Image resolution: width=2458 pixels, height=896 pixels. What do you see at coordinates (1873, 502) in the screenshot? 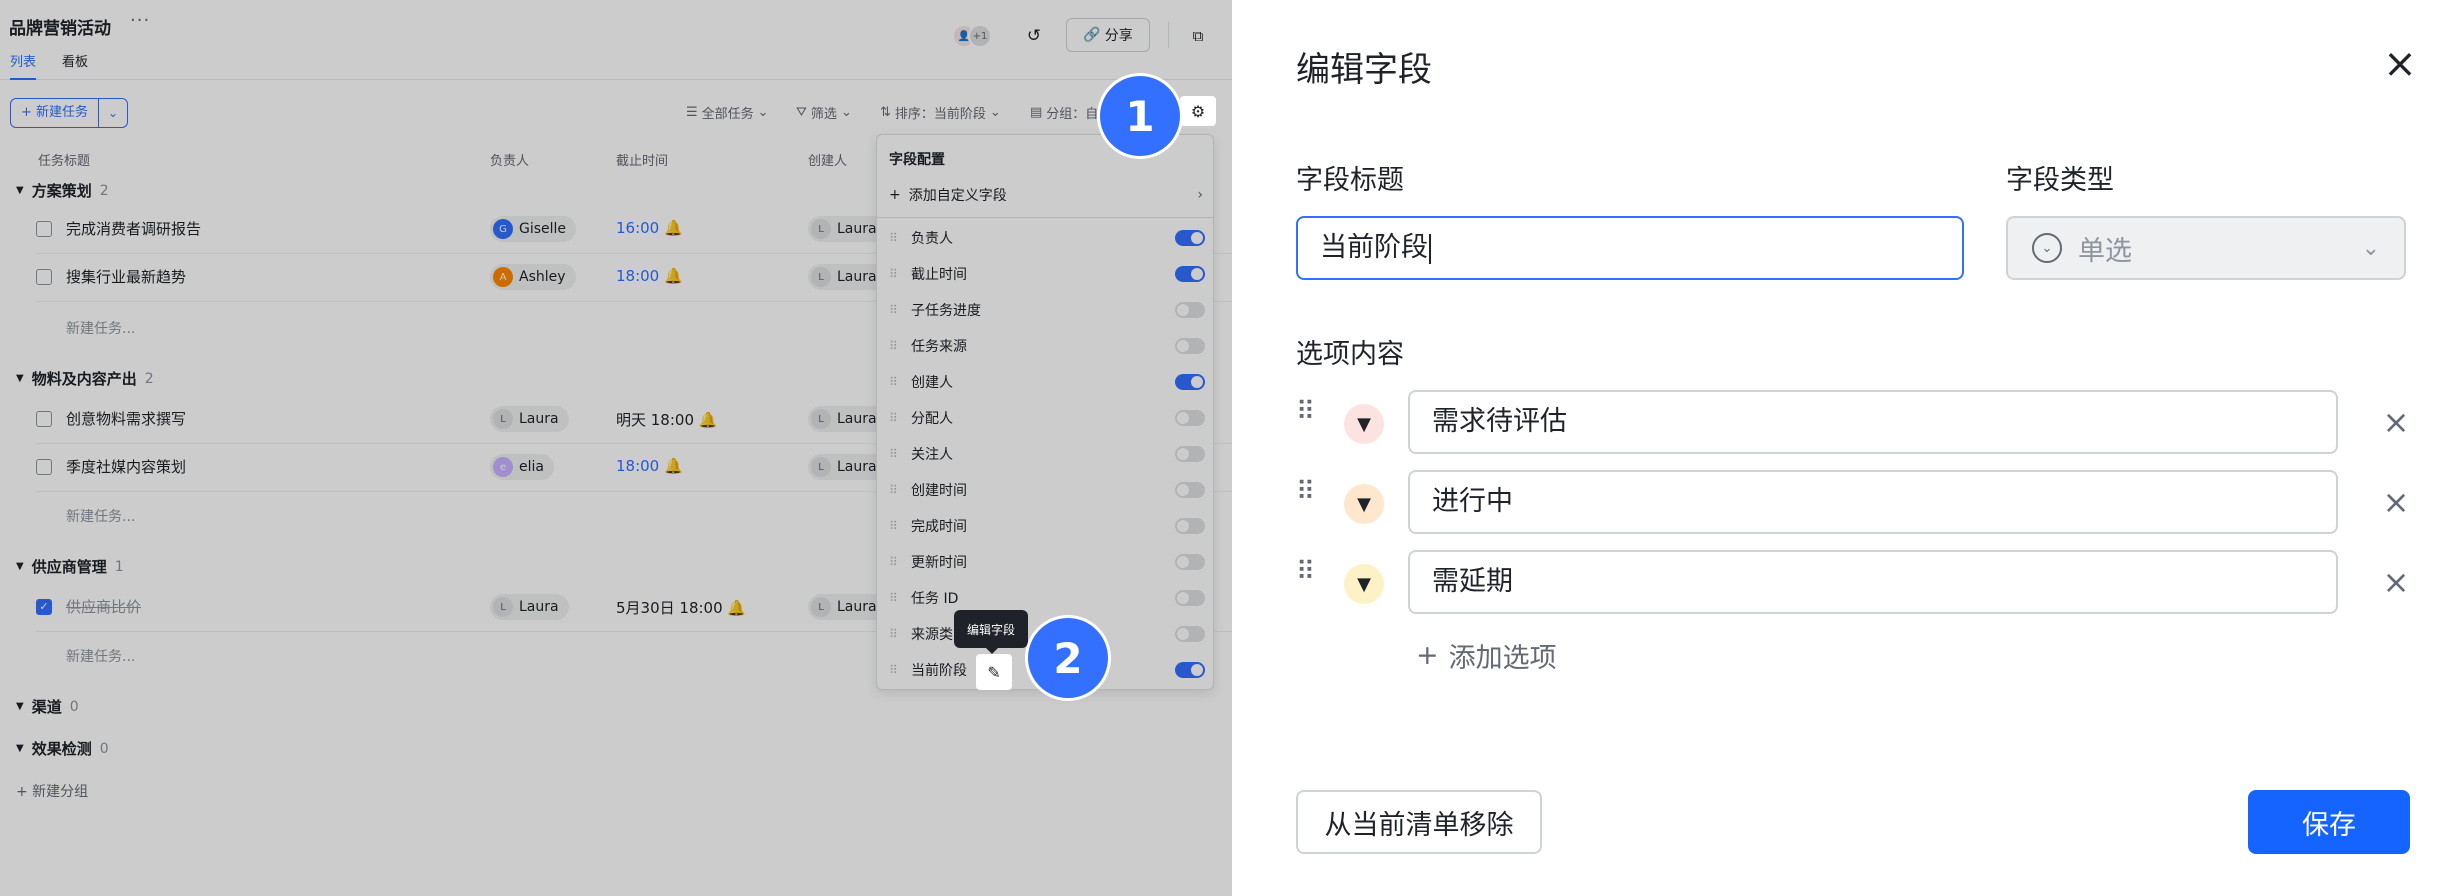
I see `option-input: 进行中` at bounding box center [1873, 502].